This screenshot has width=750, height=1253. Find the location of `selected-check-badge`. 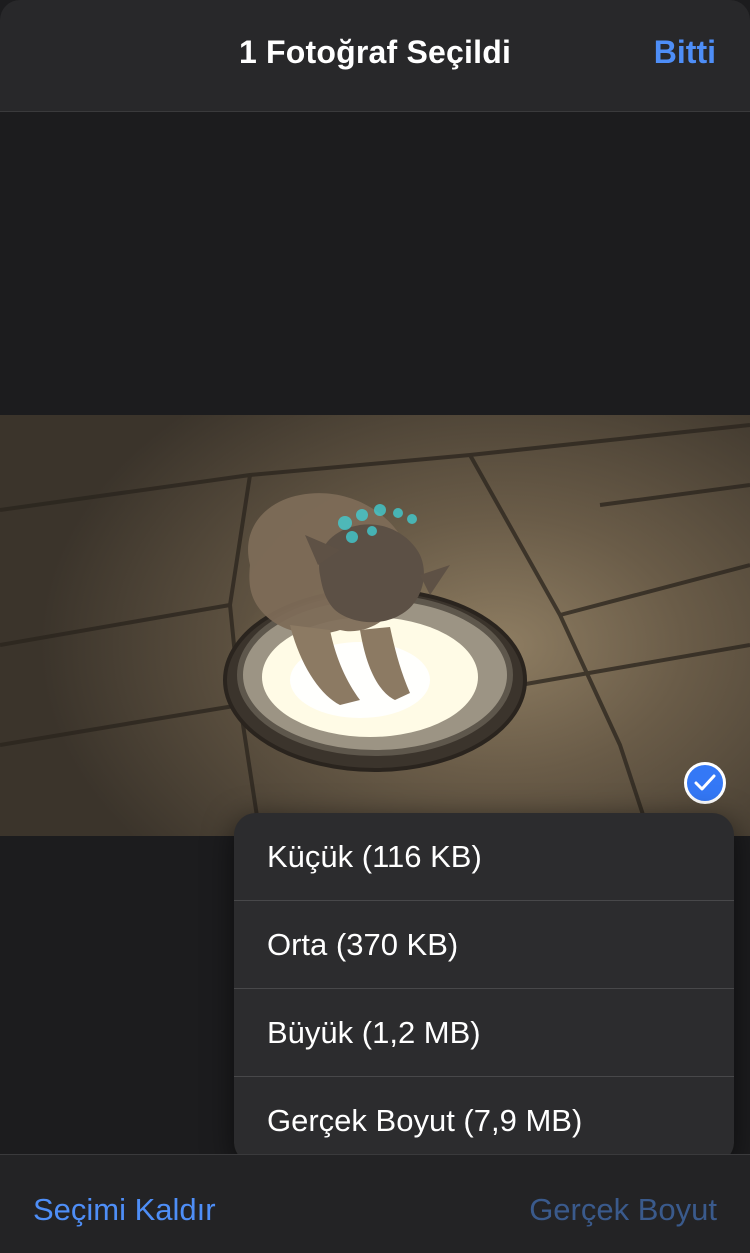

selected-check-badge is located at coordinates (705, 783).